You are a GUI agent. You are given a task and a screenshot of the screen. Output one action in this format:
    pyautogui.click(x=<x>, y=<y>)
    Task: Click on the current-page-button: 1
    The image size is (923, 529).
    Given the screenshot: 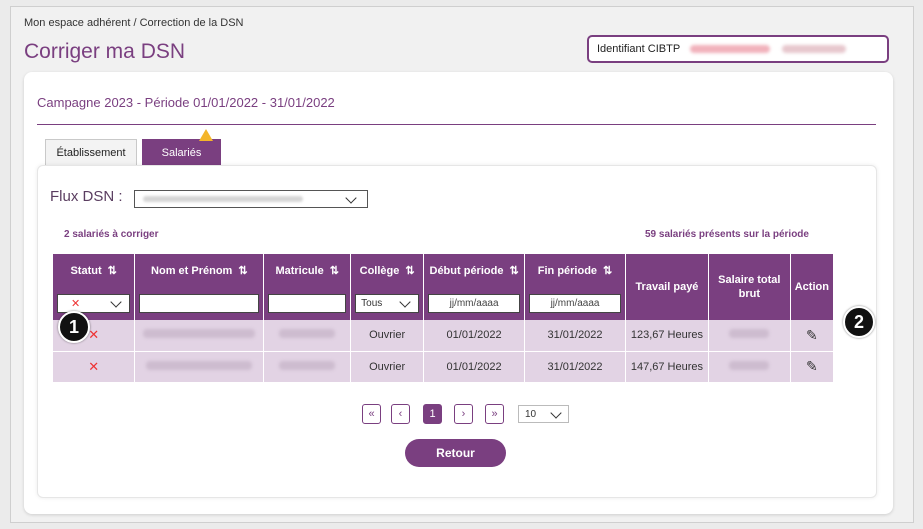 What is the action you would take?
    pyautogui.click(x=432, y=414)
    